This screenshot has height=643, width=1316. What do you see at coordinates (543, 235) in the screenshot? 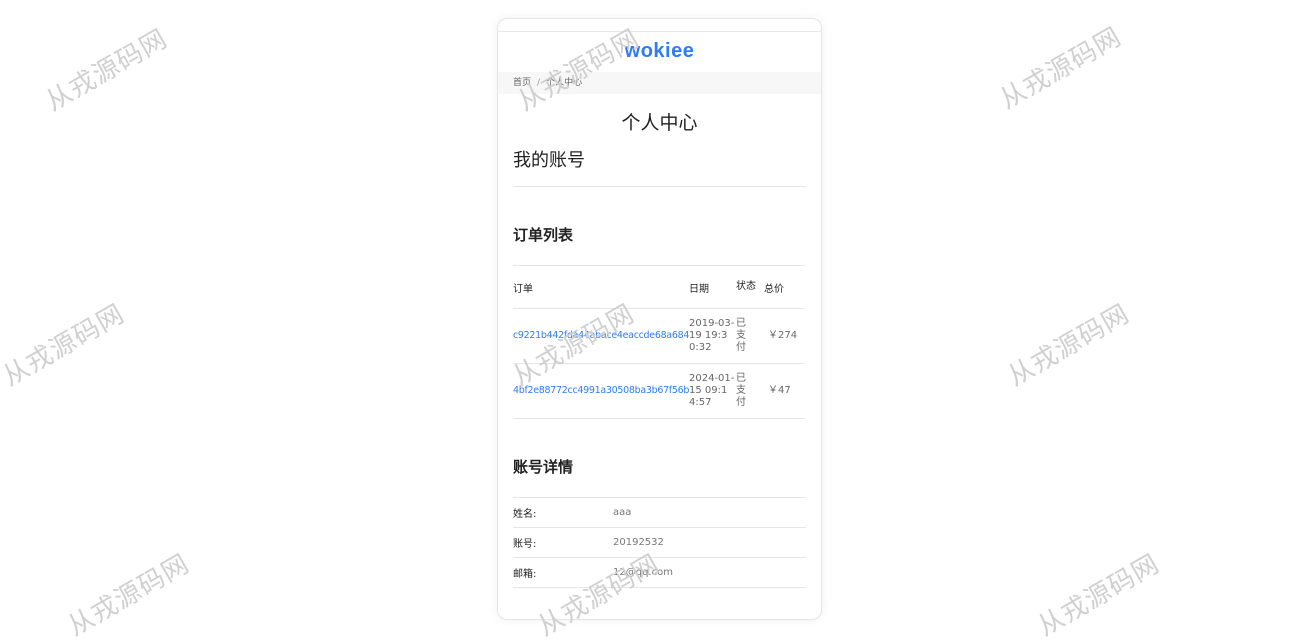
I see `orders-section-title: 订单列表` at bounding box center [543, 235].